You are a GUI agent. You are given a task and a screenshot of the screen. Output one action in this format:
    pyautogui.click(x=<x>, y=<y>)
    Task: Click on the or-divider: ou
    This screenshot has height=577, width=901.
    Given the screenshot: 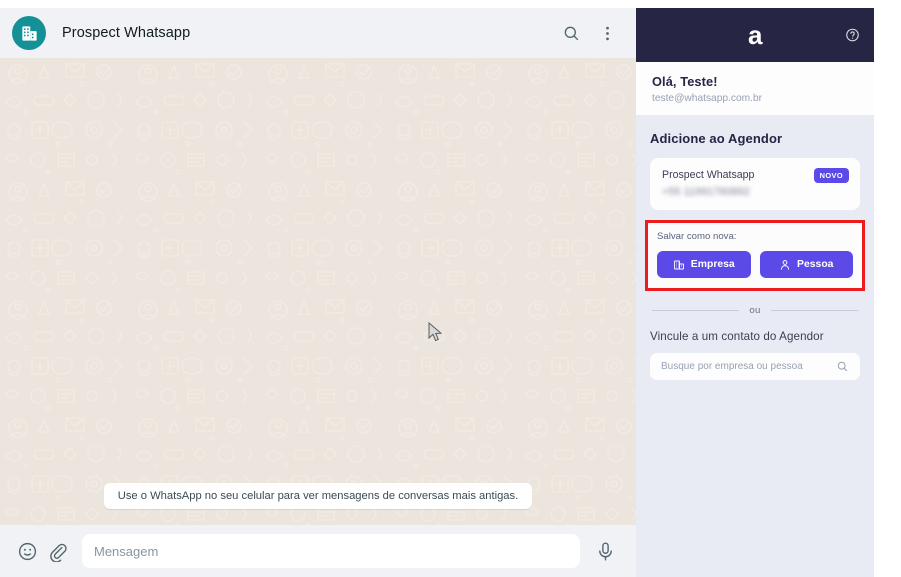 What is the action you would take?
    pyautogui.click(x=755, y=310)
    